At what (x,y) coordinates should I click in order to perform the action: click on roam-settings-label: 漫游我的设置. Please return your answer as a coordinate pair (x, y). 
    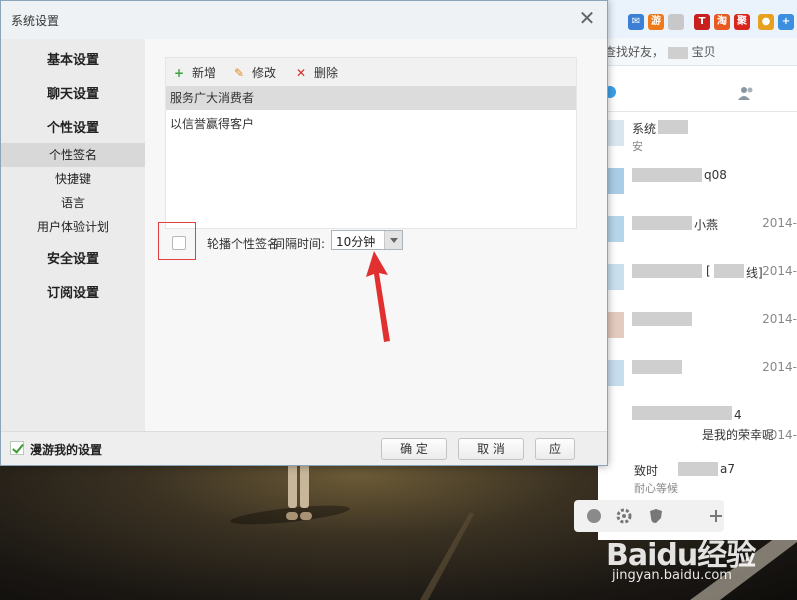
    Looking at the image, I should click on (66, 449).